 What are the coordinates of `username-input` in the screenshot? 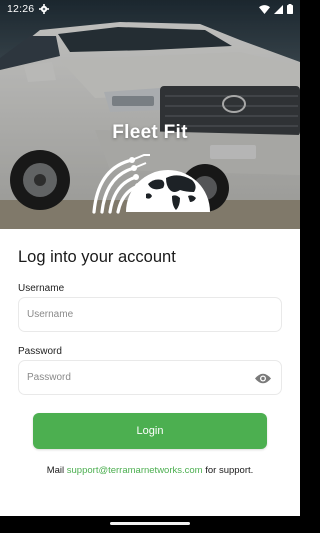 It's located at (137, 314).